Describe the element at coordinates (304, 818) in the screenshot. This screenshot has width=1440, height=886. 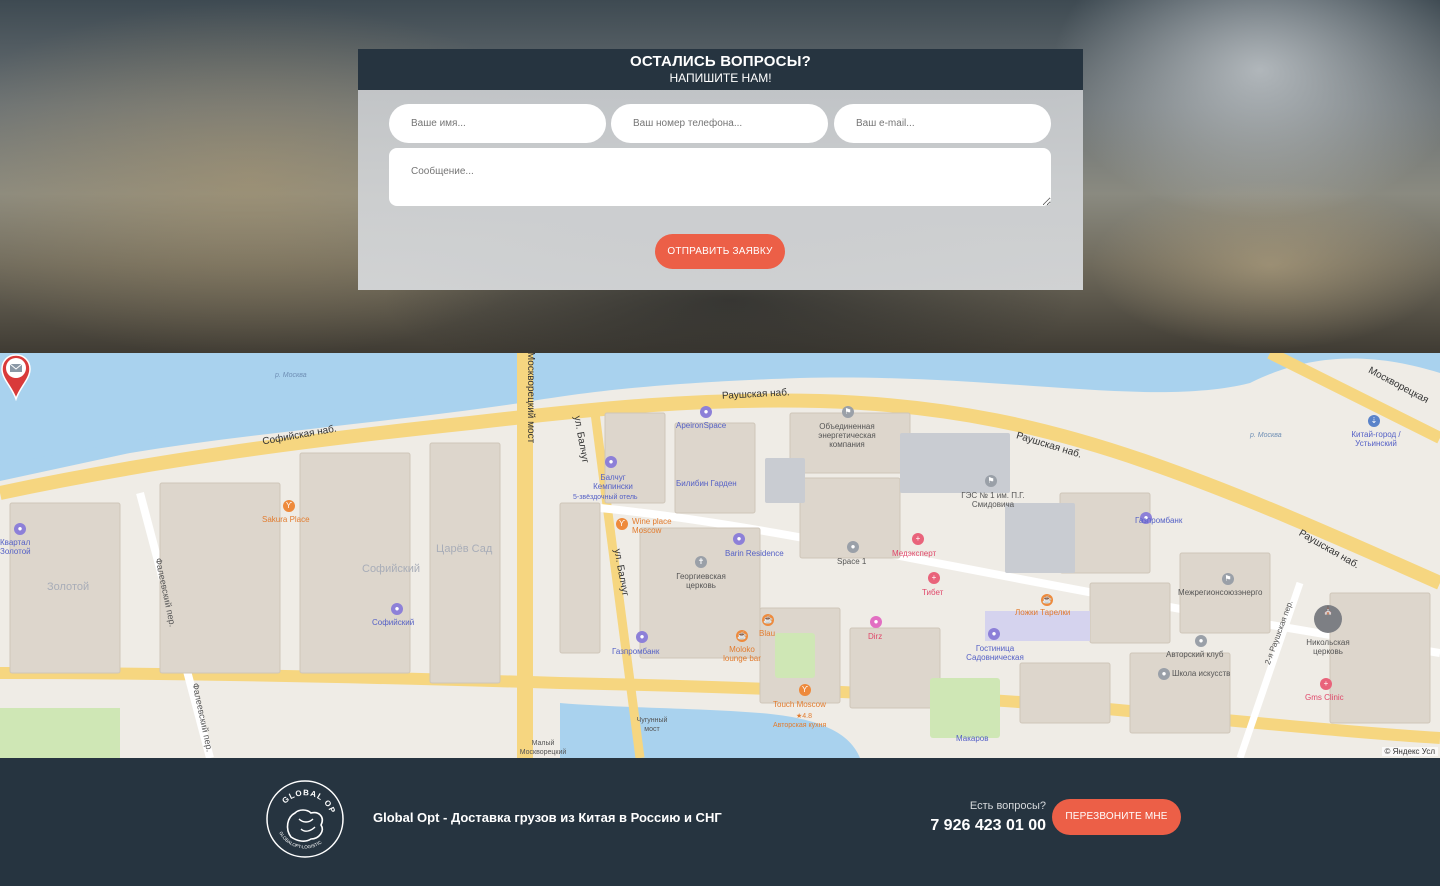
I see `global-opt-logo: GLOBAL OPT GLOBALOPT-LOGISTIC` at that location.